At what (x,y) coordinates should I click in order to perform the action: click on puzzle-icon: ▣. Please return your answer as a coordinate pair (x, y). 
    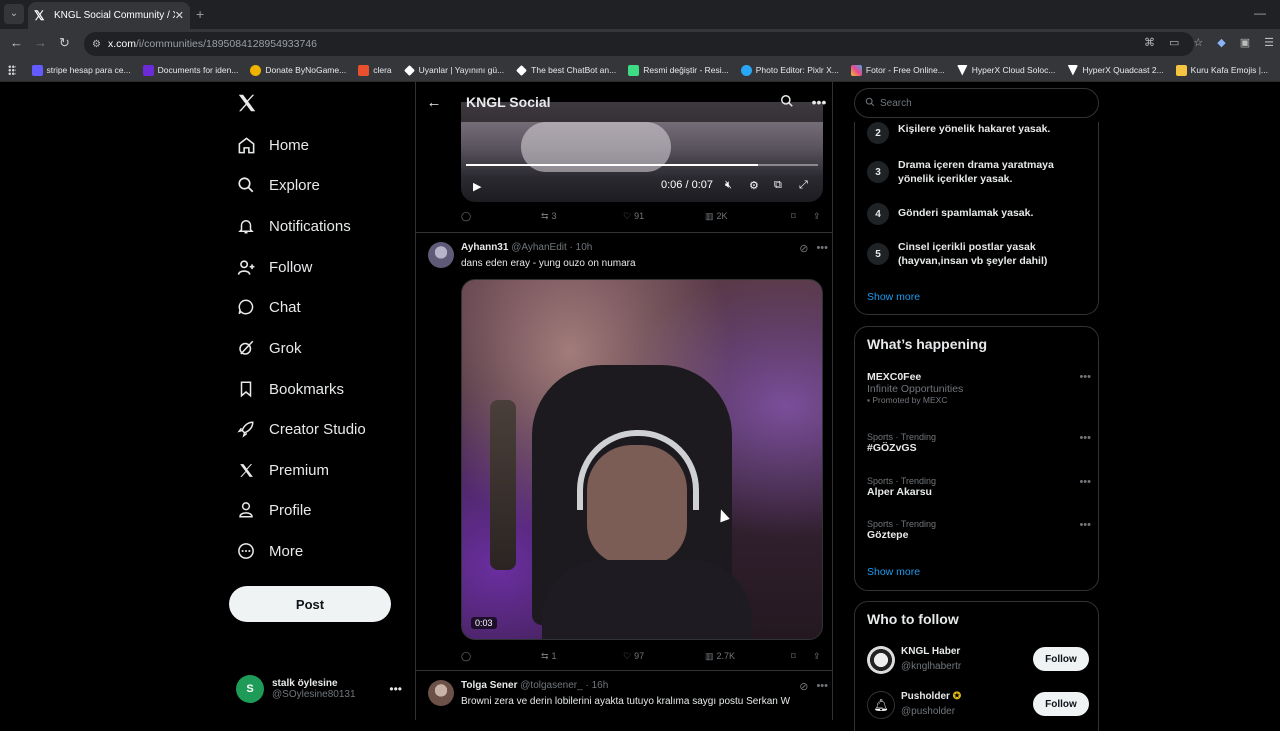
    Looking at the image, I should click on (1245, 42).